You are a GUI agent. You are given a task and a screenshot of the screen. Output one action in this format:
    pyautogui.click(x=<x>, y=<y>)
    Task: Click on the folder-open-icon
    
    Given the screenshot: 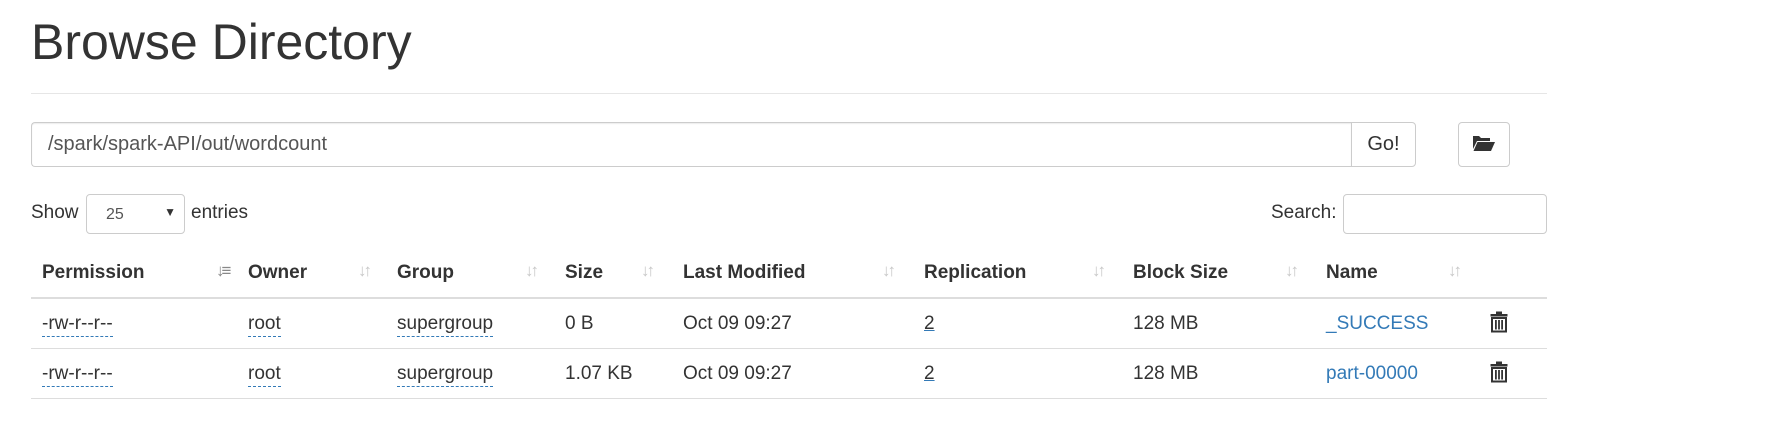 What is the action you would take?
    pyautogui.click(x=1484, y=144)
    